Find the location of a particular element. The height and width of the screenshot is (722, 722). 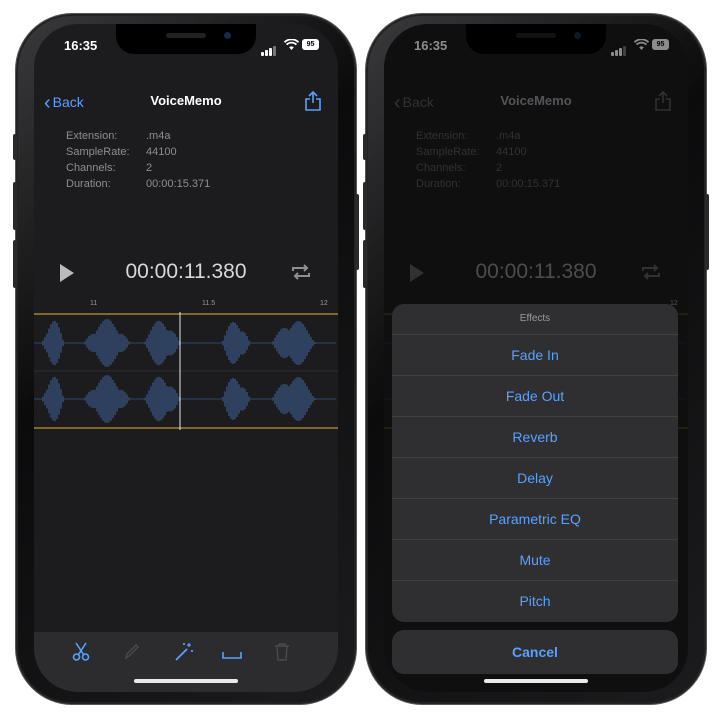

effect-fade-in: Fade In is located at coordinates (535, 355).